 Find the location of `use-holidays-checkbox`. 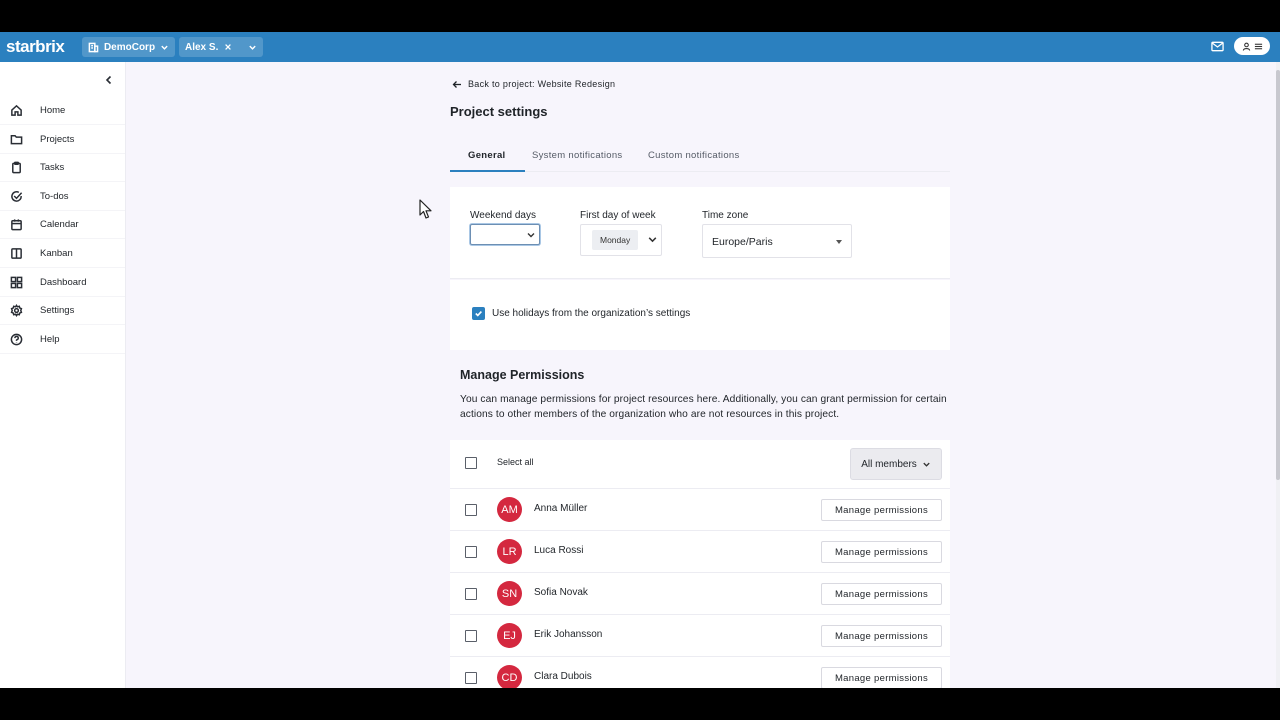

use-holidays-checkbox is located at coordinates (478, 313).